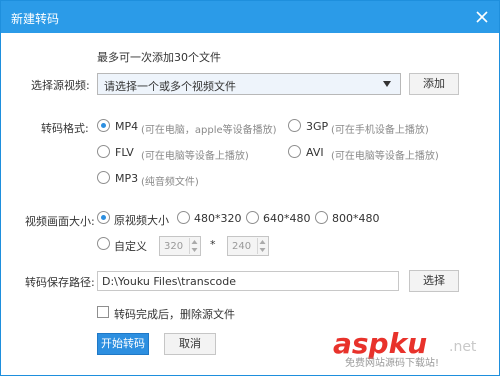  I want to click on format-radio-3gp, so click(294, 125).